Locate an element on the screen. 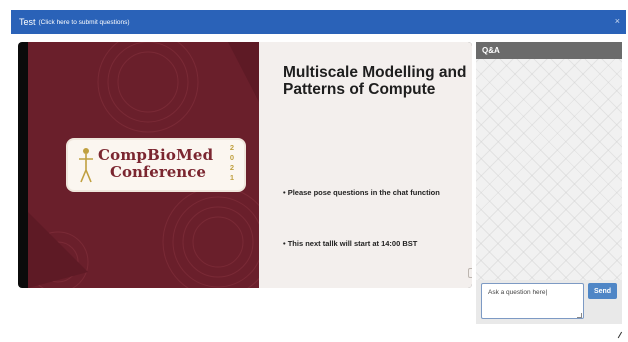 This screenshot has height=342, width=628. resize-grip-icon is located at coordinates (579, 315).